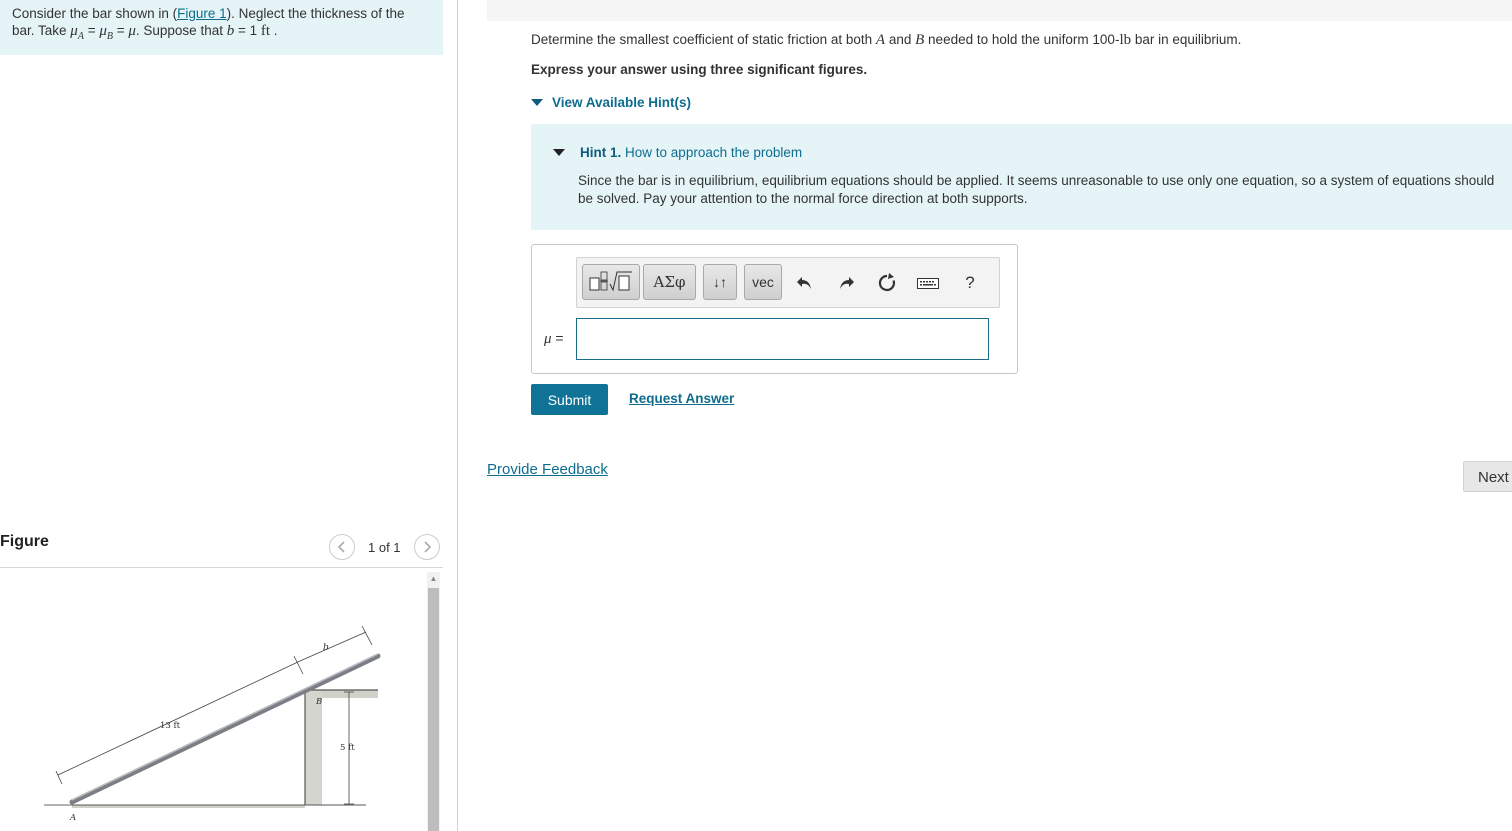  What do you see at coordinates (221, 549) in the screenshot?
I see `figure-header: Figure 1 of 1` at bounding box center [221, 549].